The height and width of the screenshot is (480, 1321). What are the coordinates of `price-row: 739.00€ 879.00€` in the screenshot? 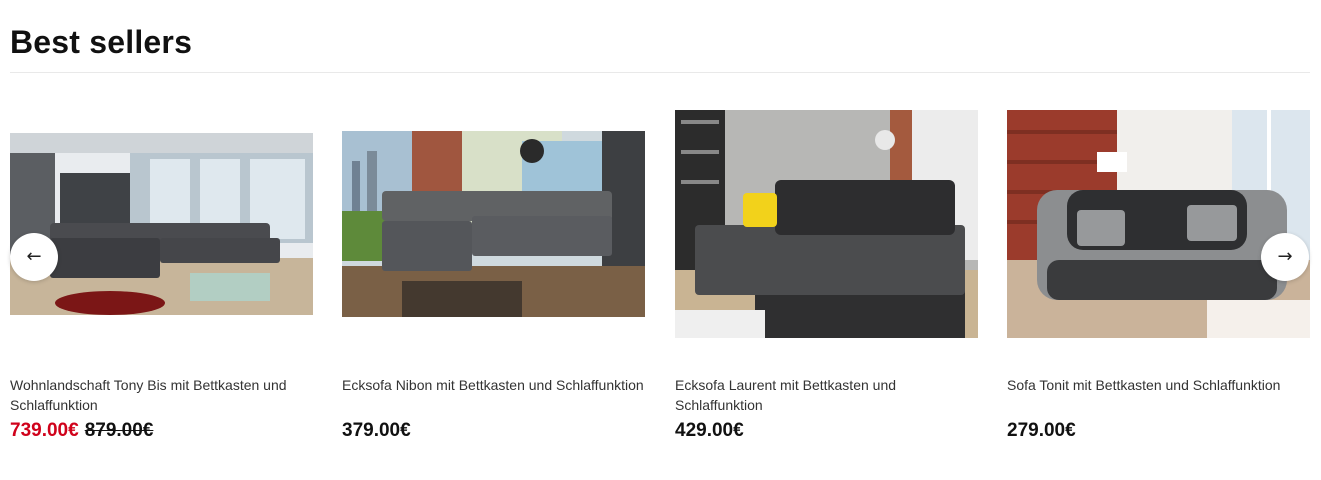 It's located at (81, 431).